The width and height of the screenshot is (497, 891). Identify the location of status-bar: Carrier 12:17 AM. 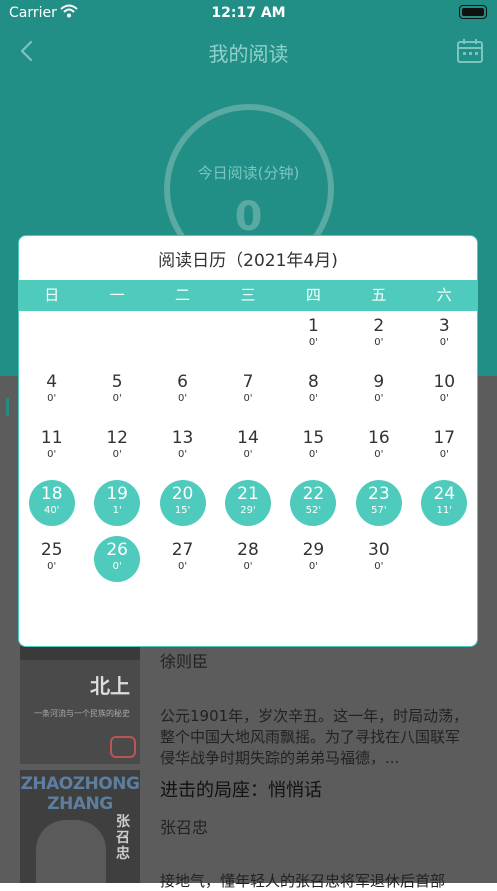
(248, 13).